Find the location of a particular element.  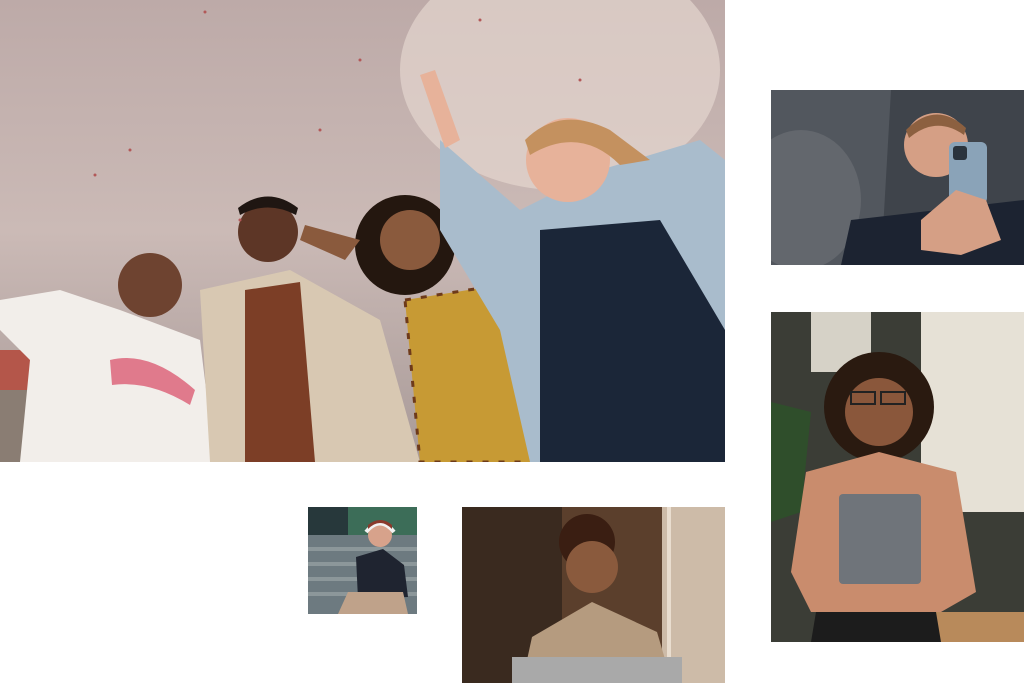

laptop-woman-illustration is located at coordinates (897, 477).